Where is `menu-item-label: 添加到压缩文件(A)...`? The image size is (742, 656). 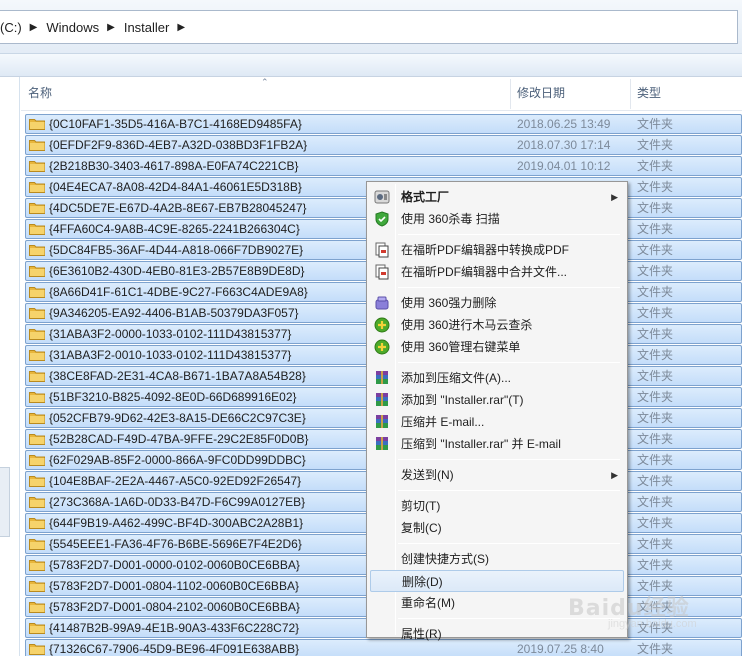 menu-item-label: 添加到压缩文件(A)... is located at coordinates (456, 378).